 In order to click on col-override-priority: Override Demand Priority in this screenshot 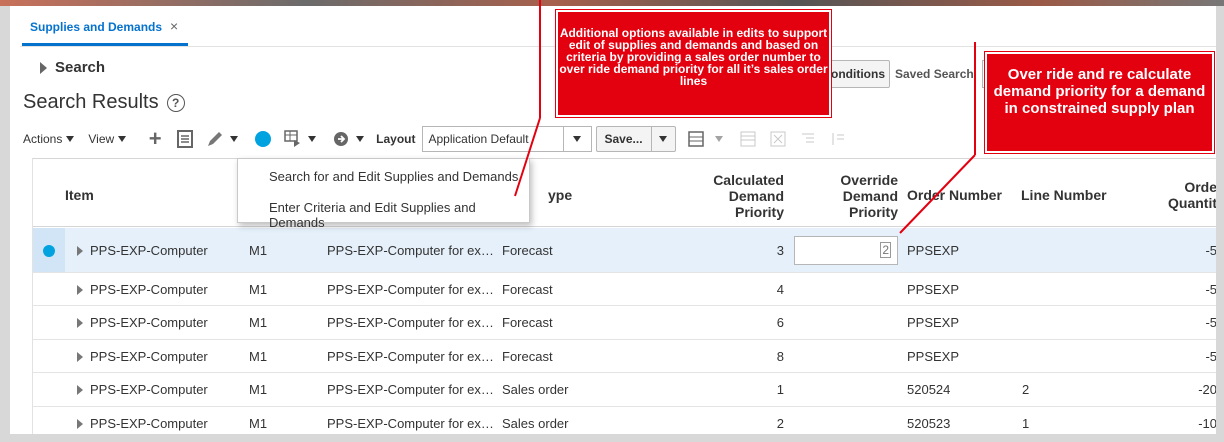, I will do `click(869, 196)`.